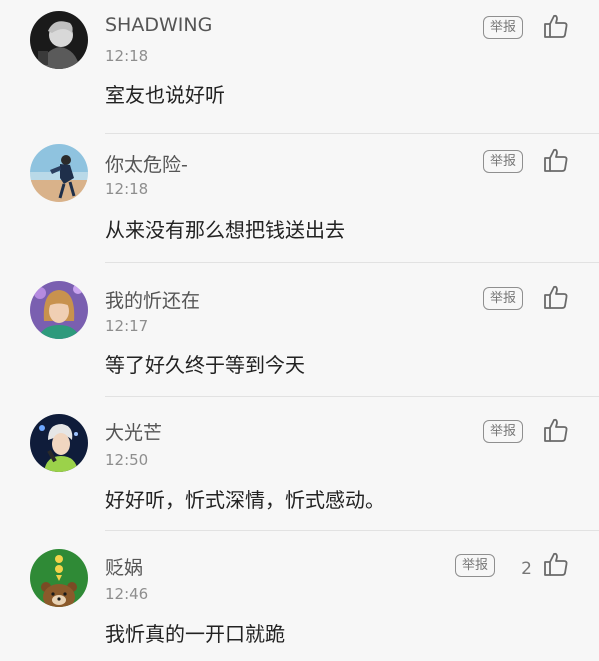 The image size is (599, 661). What do you see at coordinates (165, 95) in the screenshot?
I see `comment-text: 室友也说好听` at bounding box center [165, 95].